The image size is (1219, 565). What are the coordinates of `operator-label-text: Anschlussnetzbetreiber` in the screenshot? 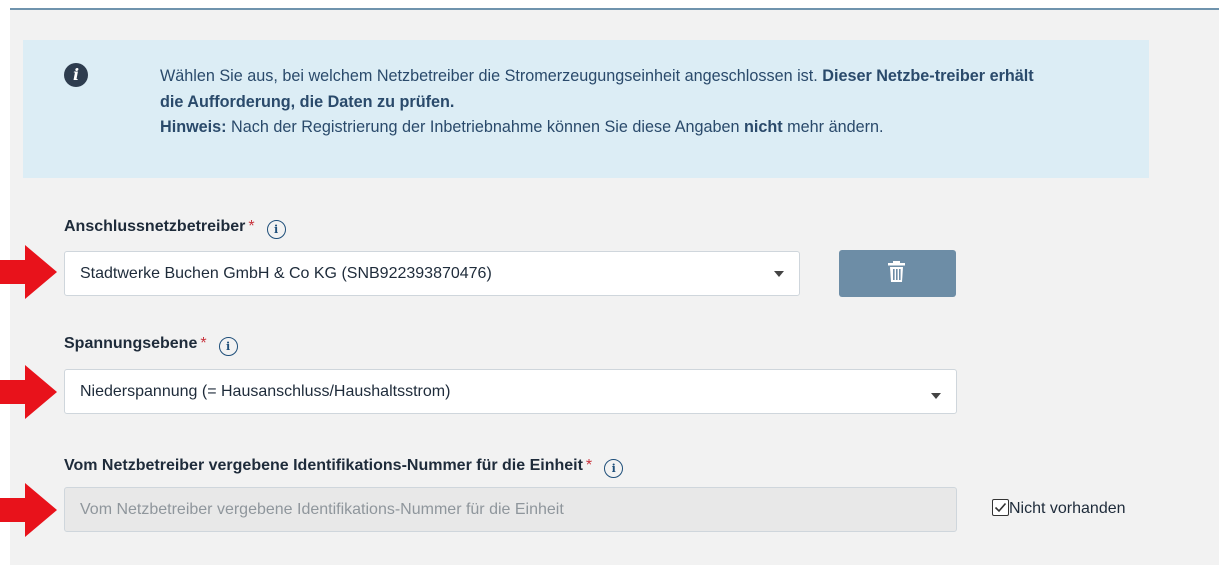 It's located at (155, 226).